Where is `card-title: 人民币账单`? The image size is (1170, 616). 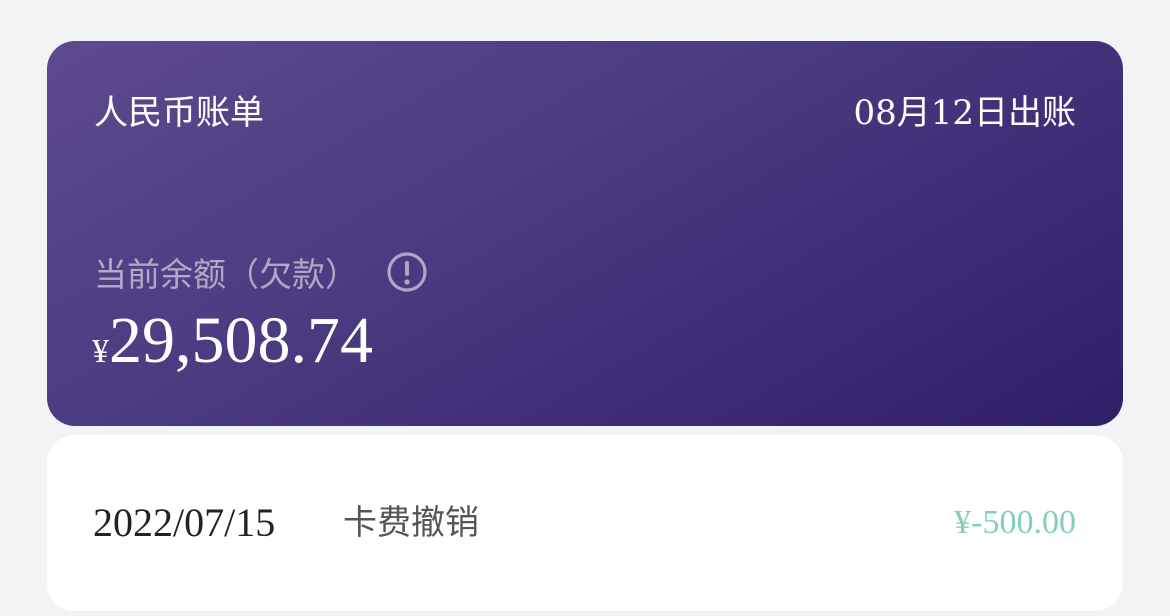 card-title: 人民币账单 is located at coordinates (179, 113).